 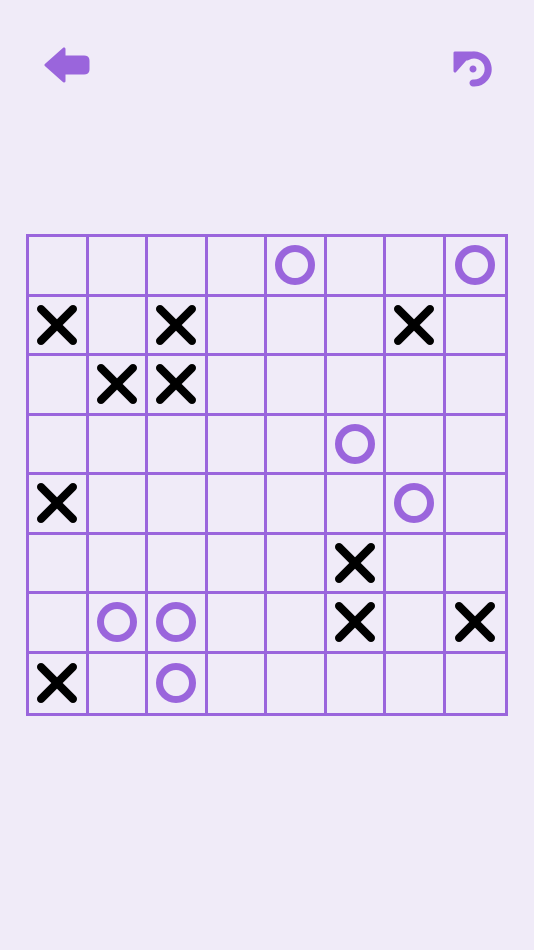 What do you see at coordinates (118, 267) in the screenshot?
I see `board-cell-r1-c2` at bounding box center [118, 267].